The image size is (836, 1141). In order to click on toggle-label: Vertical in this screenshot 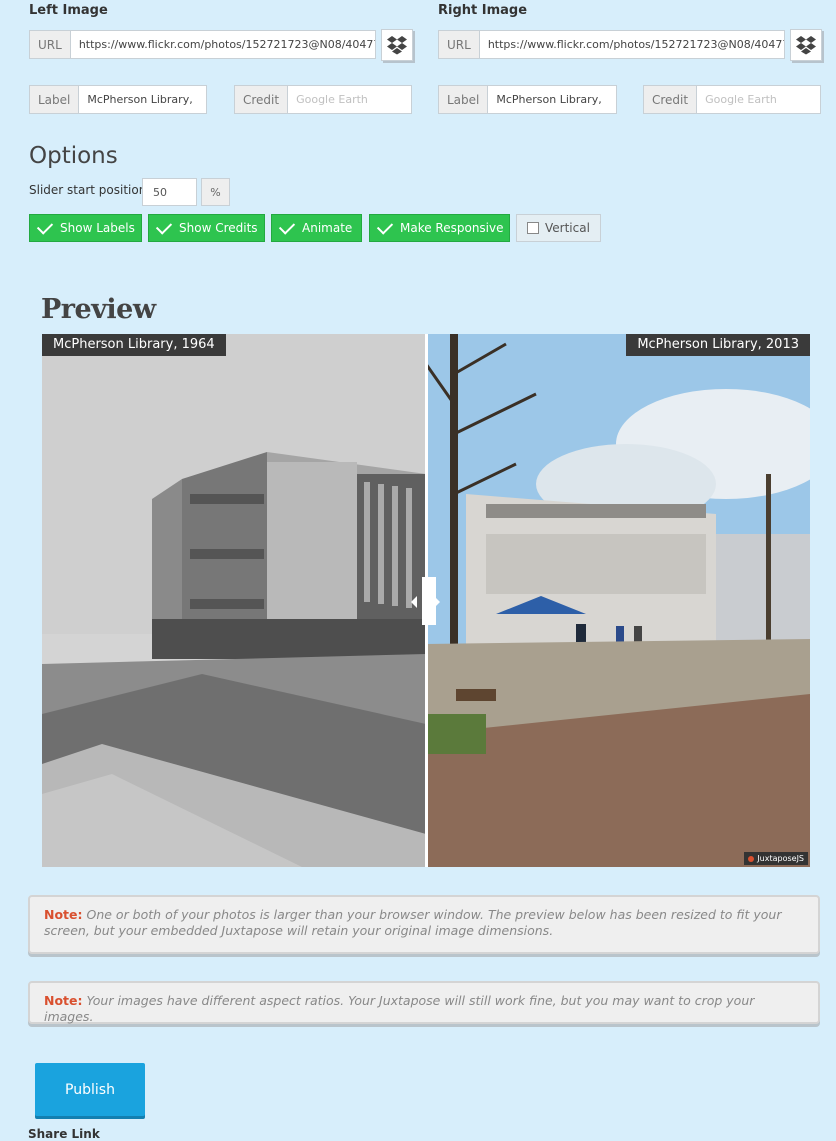, I will do `click(567, 228)`.